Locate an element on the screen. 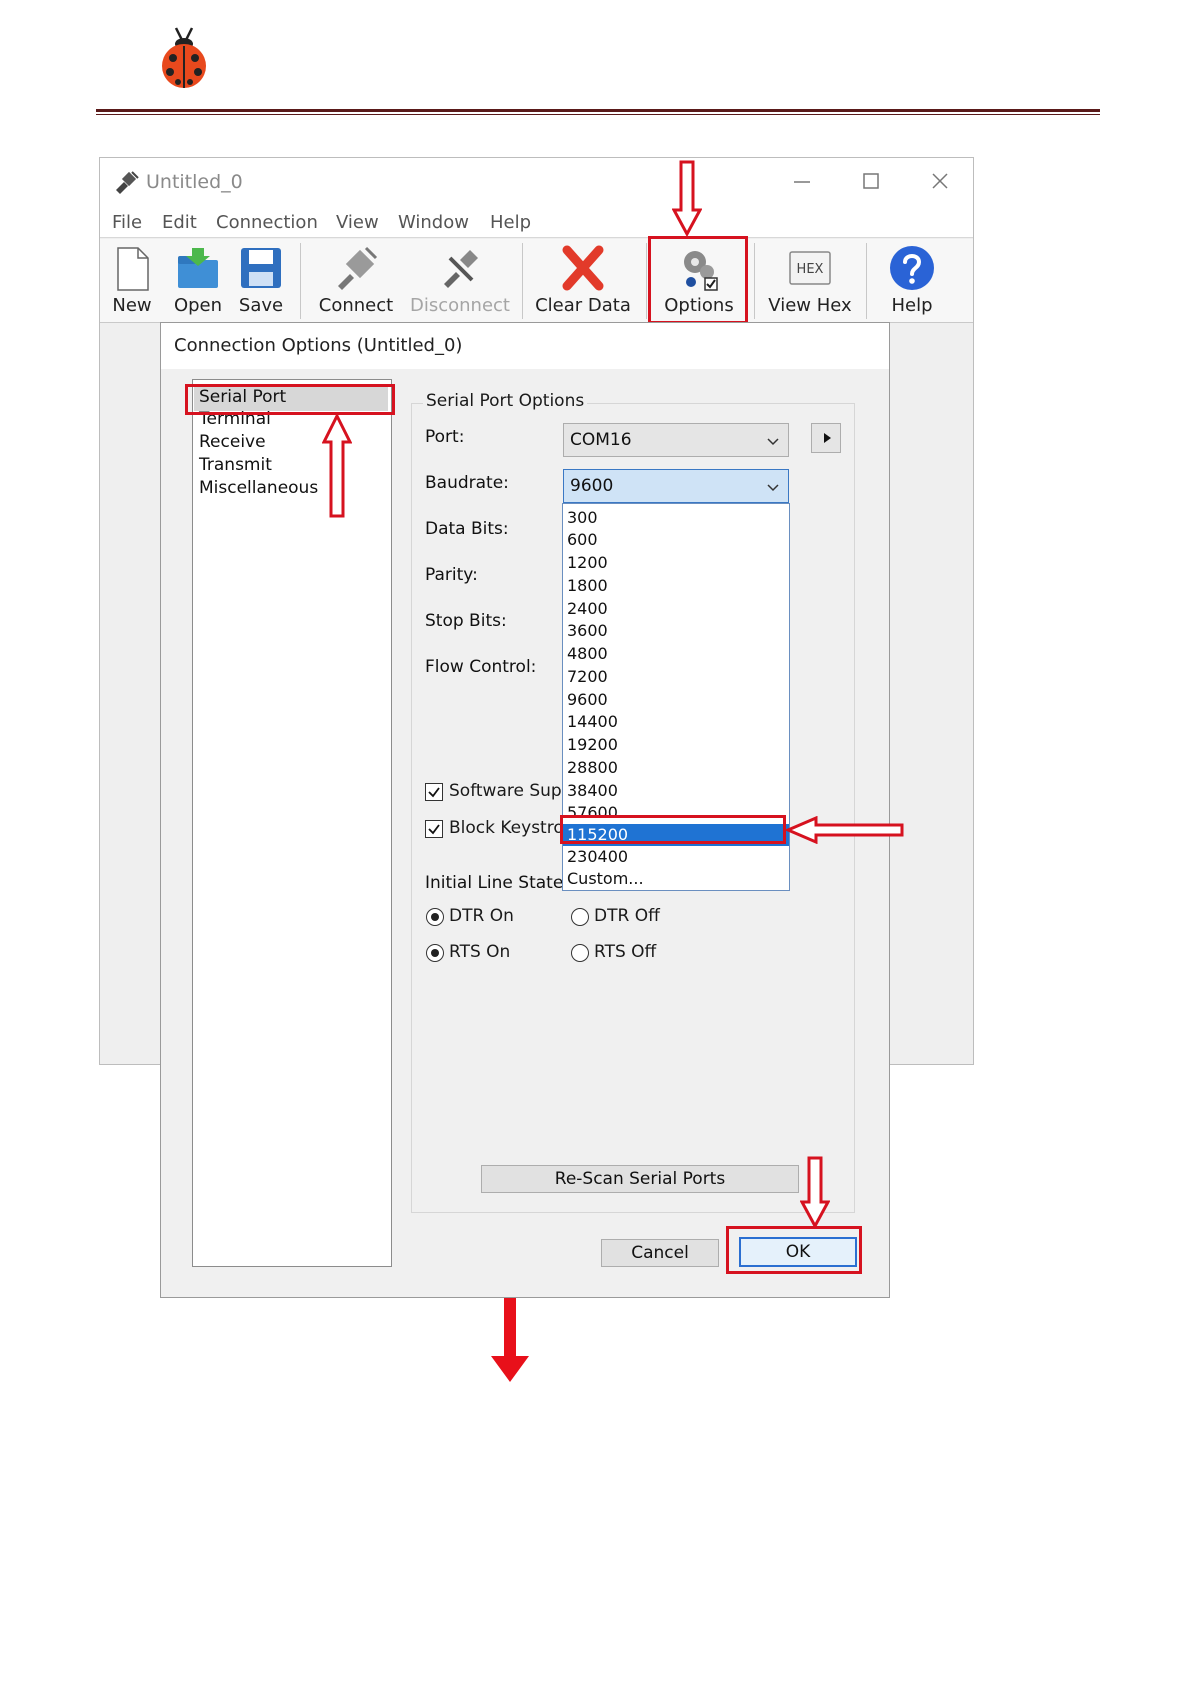  clear-data-label: Clear Data is located at coordinates (583, 305).